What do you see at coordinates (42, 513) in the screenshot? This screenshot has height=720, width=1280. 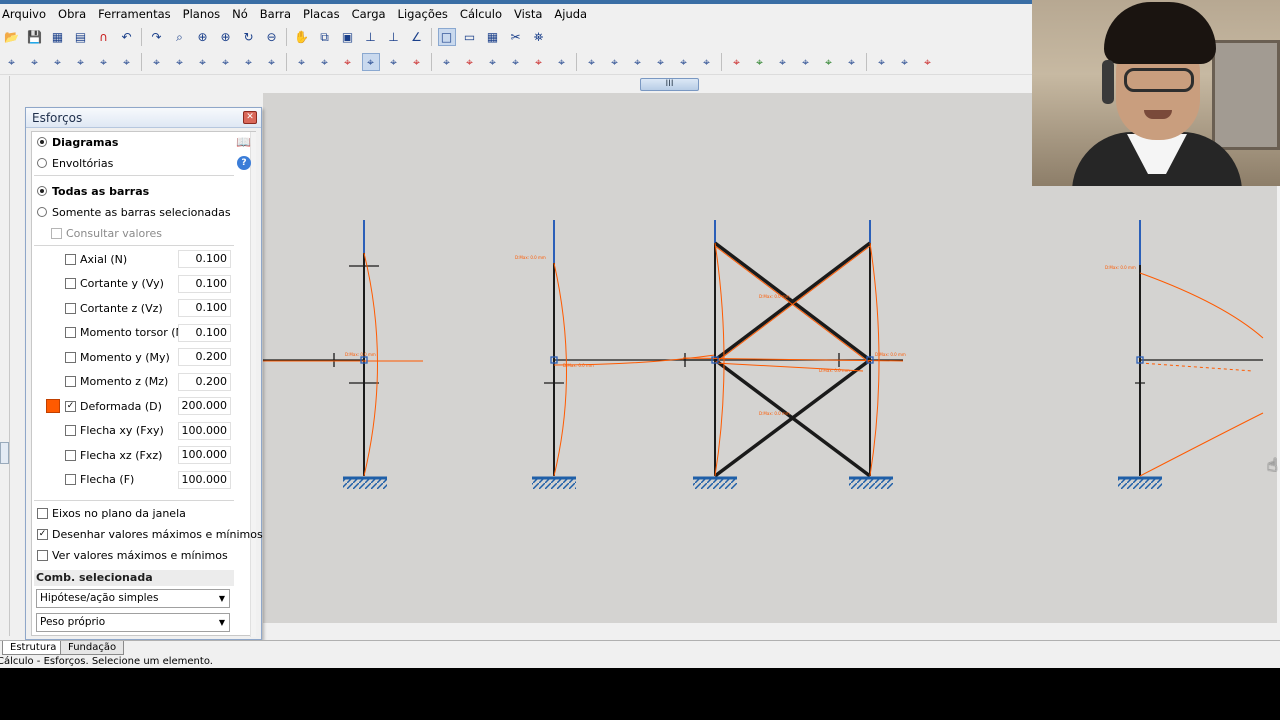 I see `eixos-checkbox-box` at bounding box center [42, 513].